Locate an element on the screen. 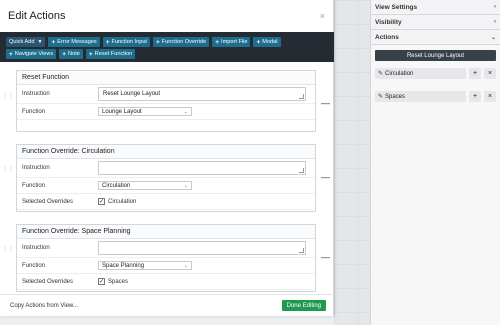 The height and width of the screenshot is (325, 500). override-checkbox-circulation: ✓ Circulation is located at coordinates (117, 201).